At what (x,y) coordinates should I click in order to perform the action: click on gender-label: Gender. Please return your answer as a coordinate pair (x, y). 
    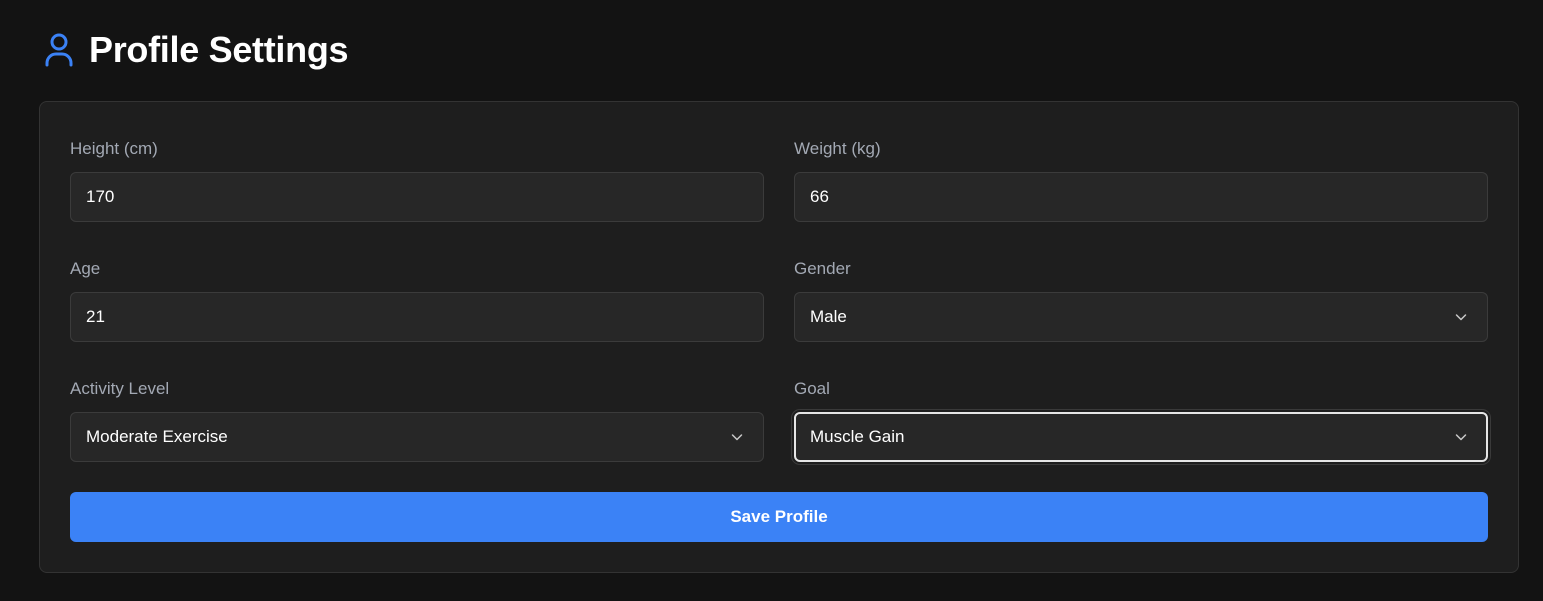
    Looking at the image, I should click on (822, 268).